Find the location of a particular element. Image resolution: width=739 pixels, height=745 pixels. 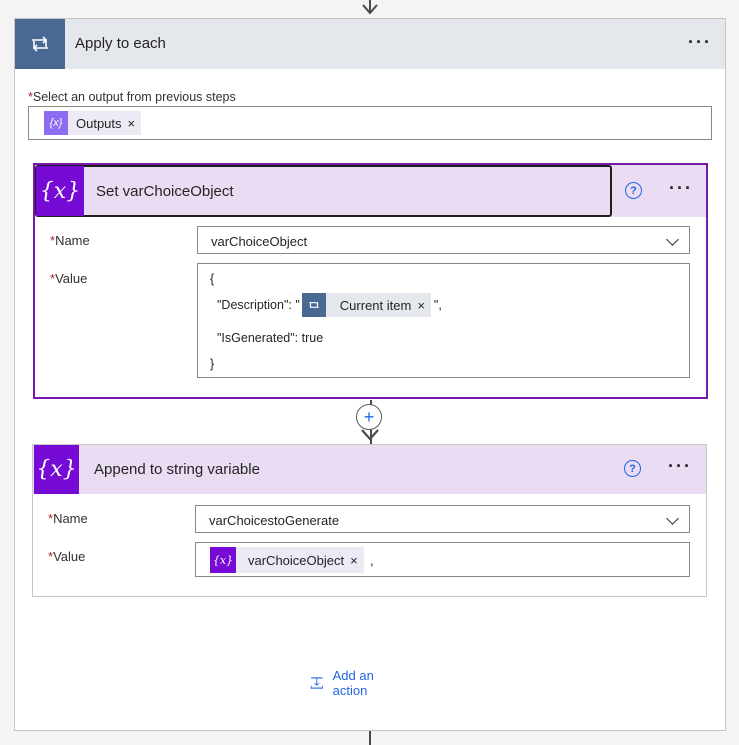

add-an-action-label: Add an action is located at coordinates (353, 683).